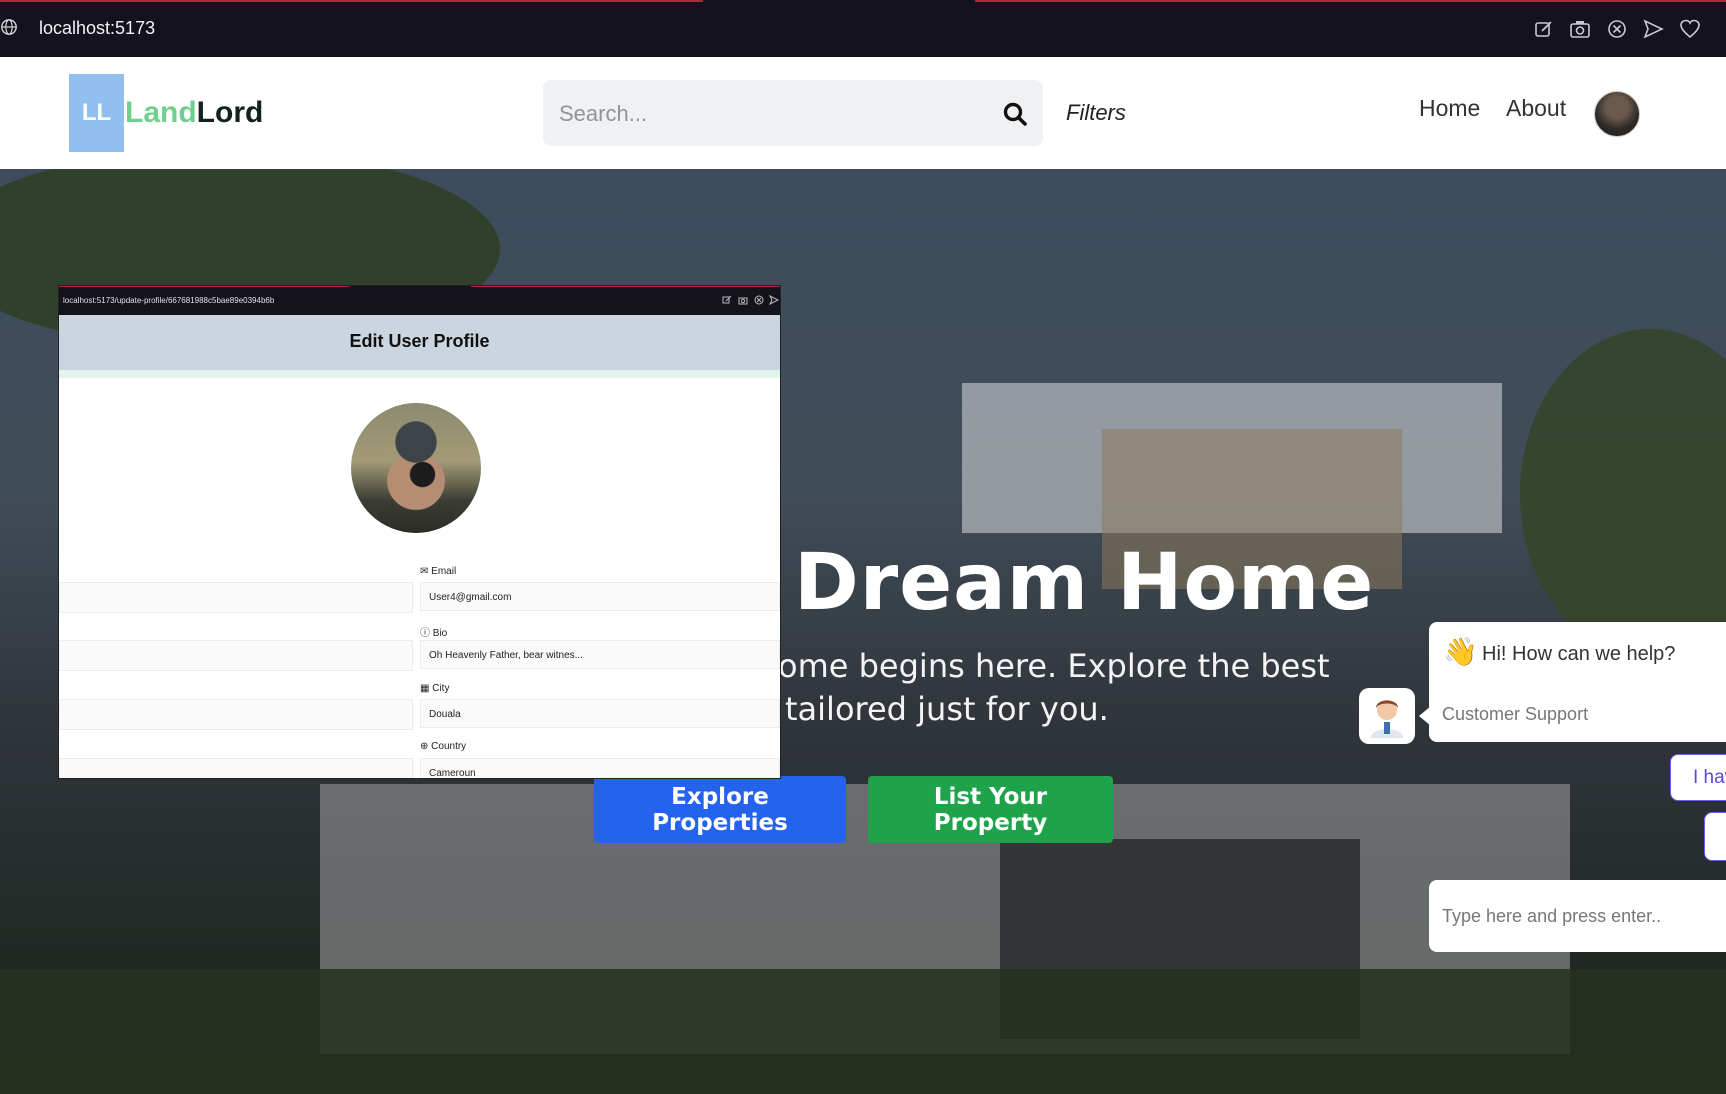  Describe the element at coordinates (438, 571) in the screenshot. I see `email-label: ✉ Email` at that location.